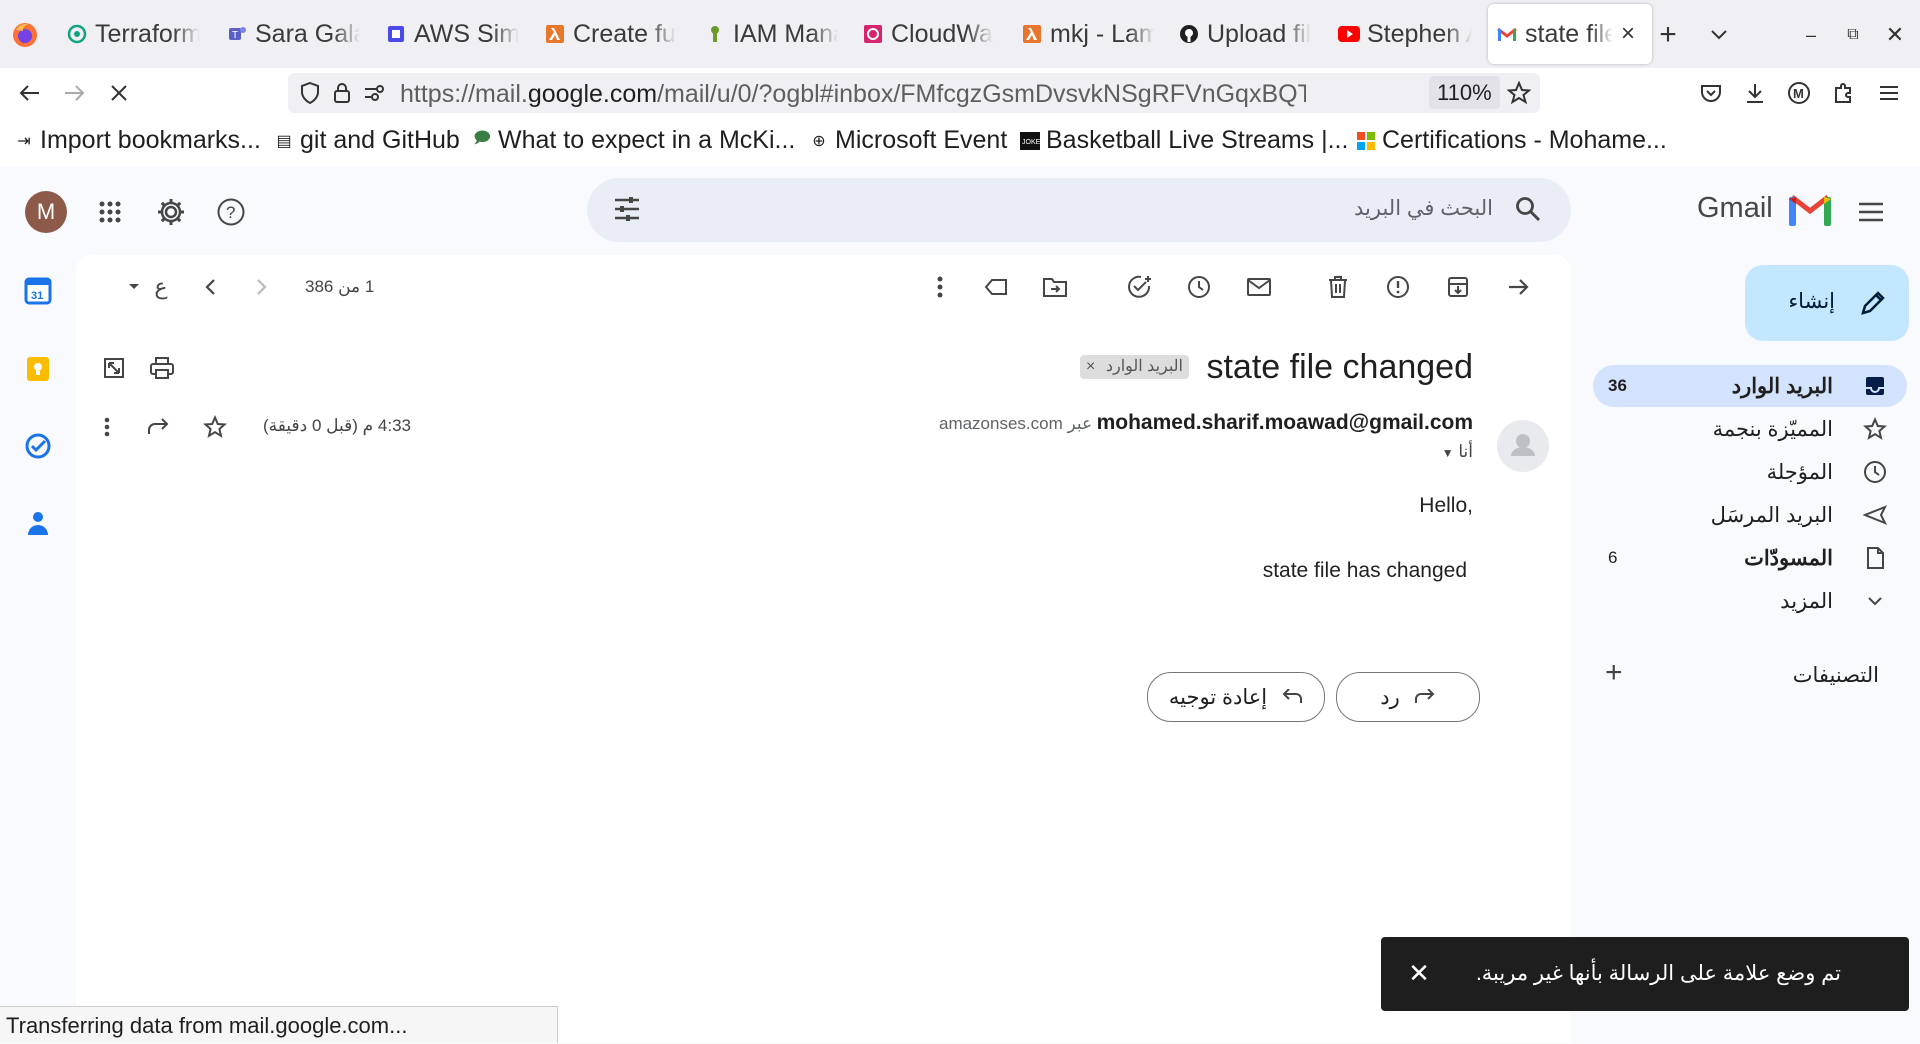 The image size is (1920, 1044). I want to click on back-to-inbox-arrow-icon, so click(1519, 287).